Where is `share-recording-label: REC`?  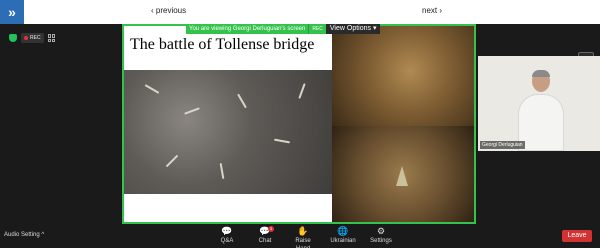
share-recording-label: REC is located at coordinates (317, 29).